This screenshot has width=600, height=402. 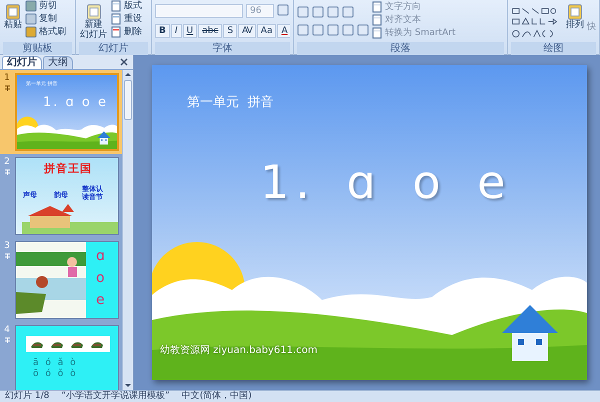 I want to click on format-toggle: U, so click(x=190, y=31).